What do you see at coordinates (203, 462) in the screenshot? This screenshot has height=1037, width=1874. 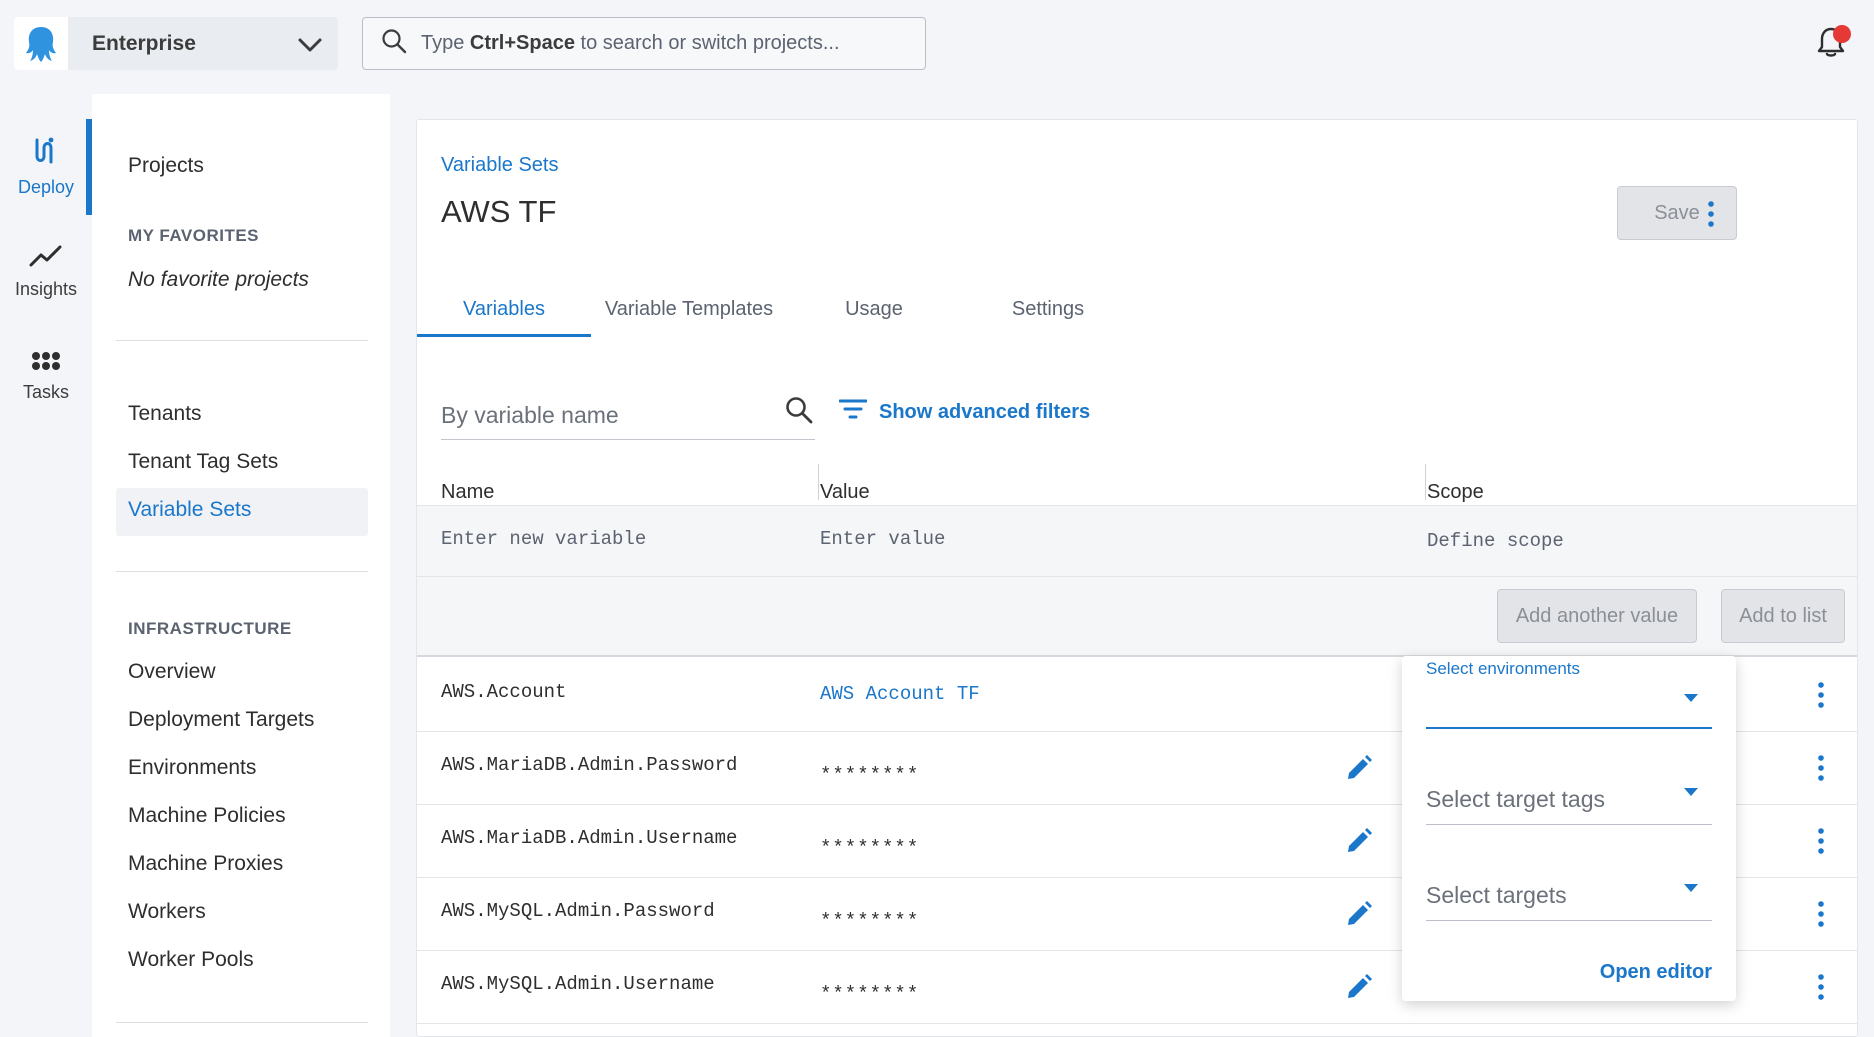 I see `sidebar-item-tenant-tag-sets: Tenant Tag Sets` at bounding box center [203, 462].